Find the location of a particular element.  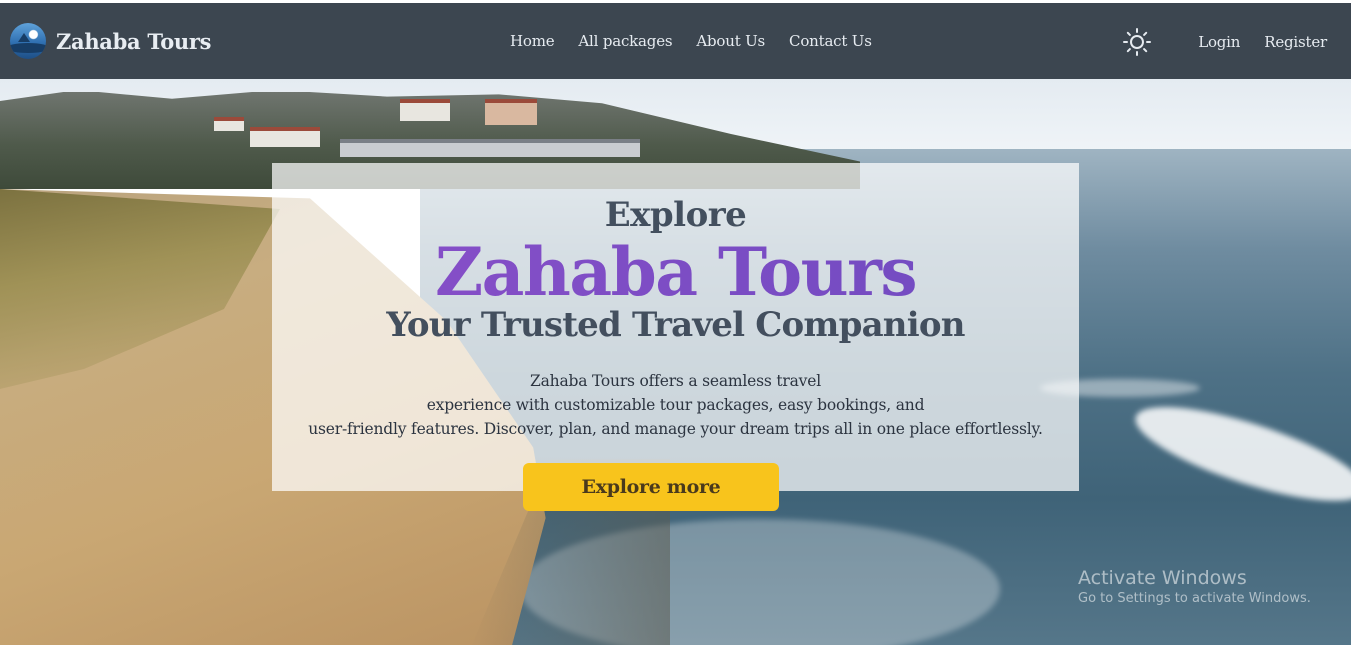

brand: Zahaba Tours is located at coordinates (111, 41).